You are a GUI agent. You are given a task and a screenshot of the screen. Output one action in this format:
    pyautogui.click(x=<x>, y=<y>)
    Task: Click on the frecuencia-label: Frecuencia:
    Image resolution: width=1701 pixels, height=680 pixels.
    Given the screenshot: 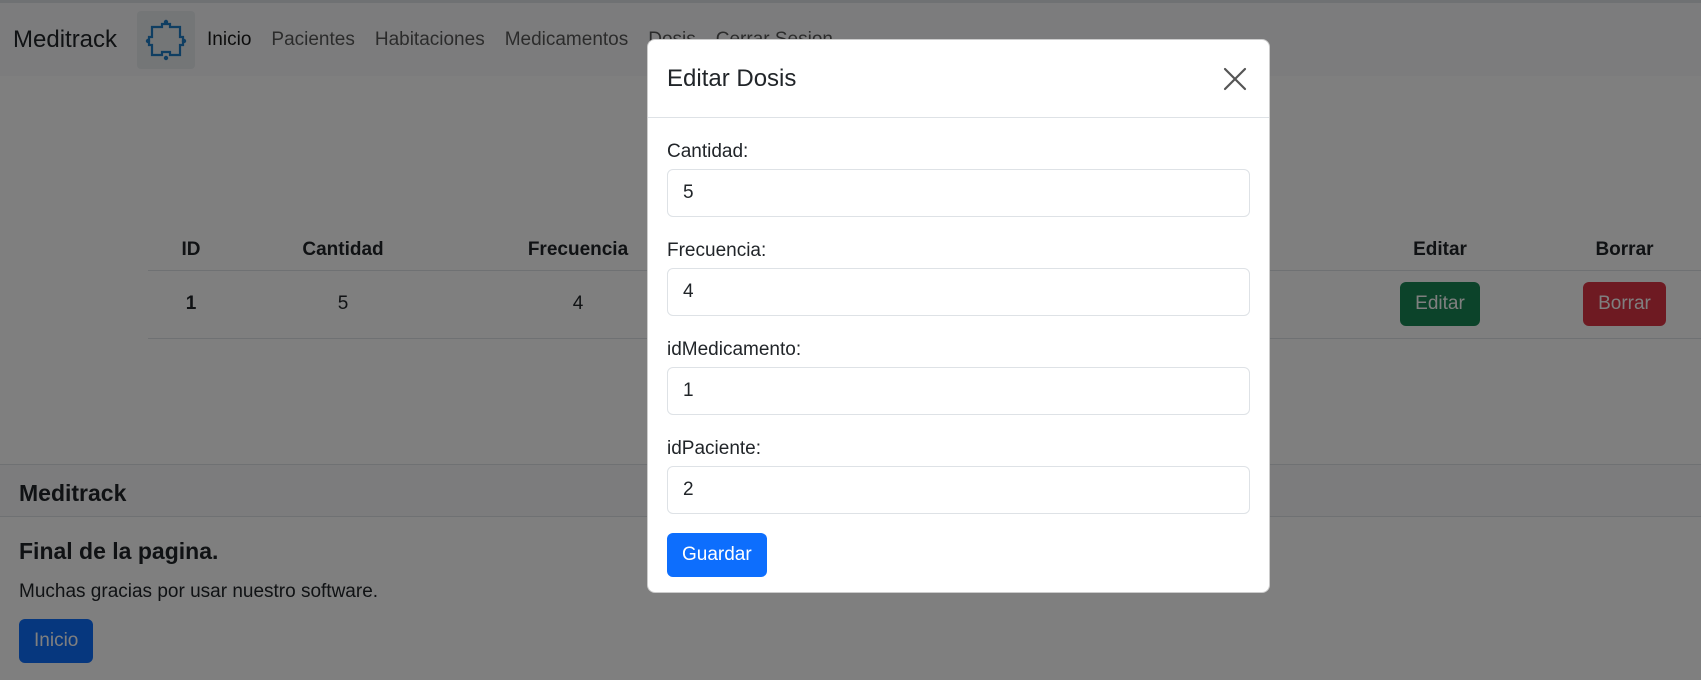 What is the action you would take?
    pyautogui.click(x=717, y=250)
    